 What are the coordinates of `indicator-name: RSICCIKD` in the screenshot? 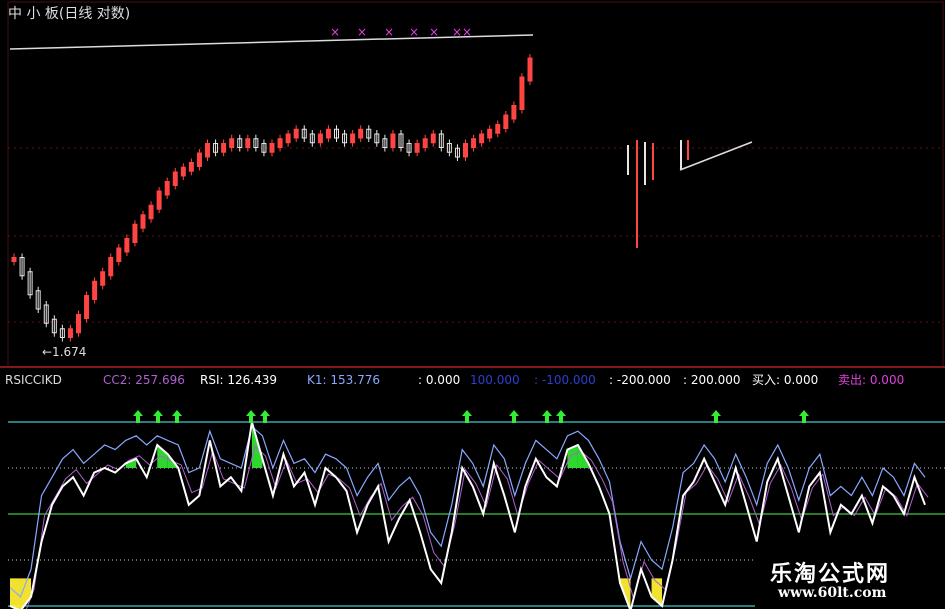 It's located at (33, 380).